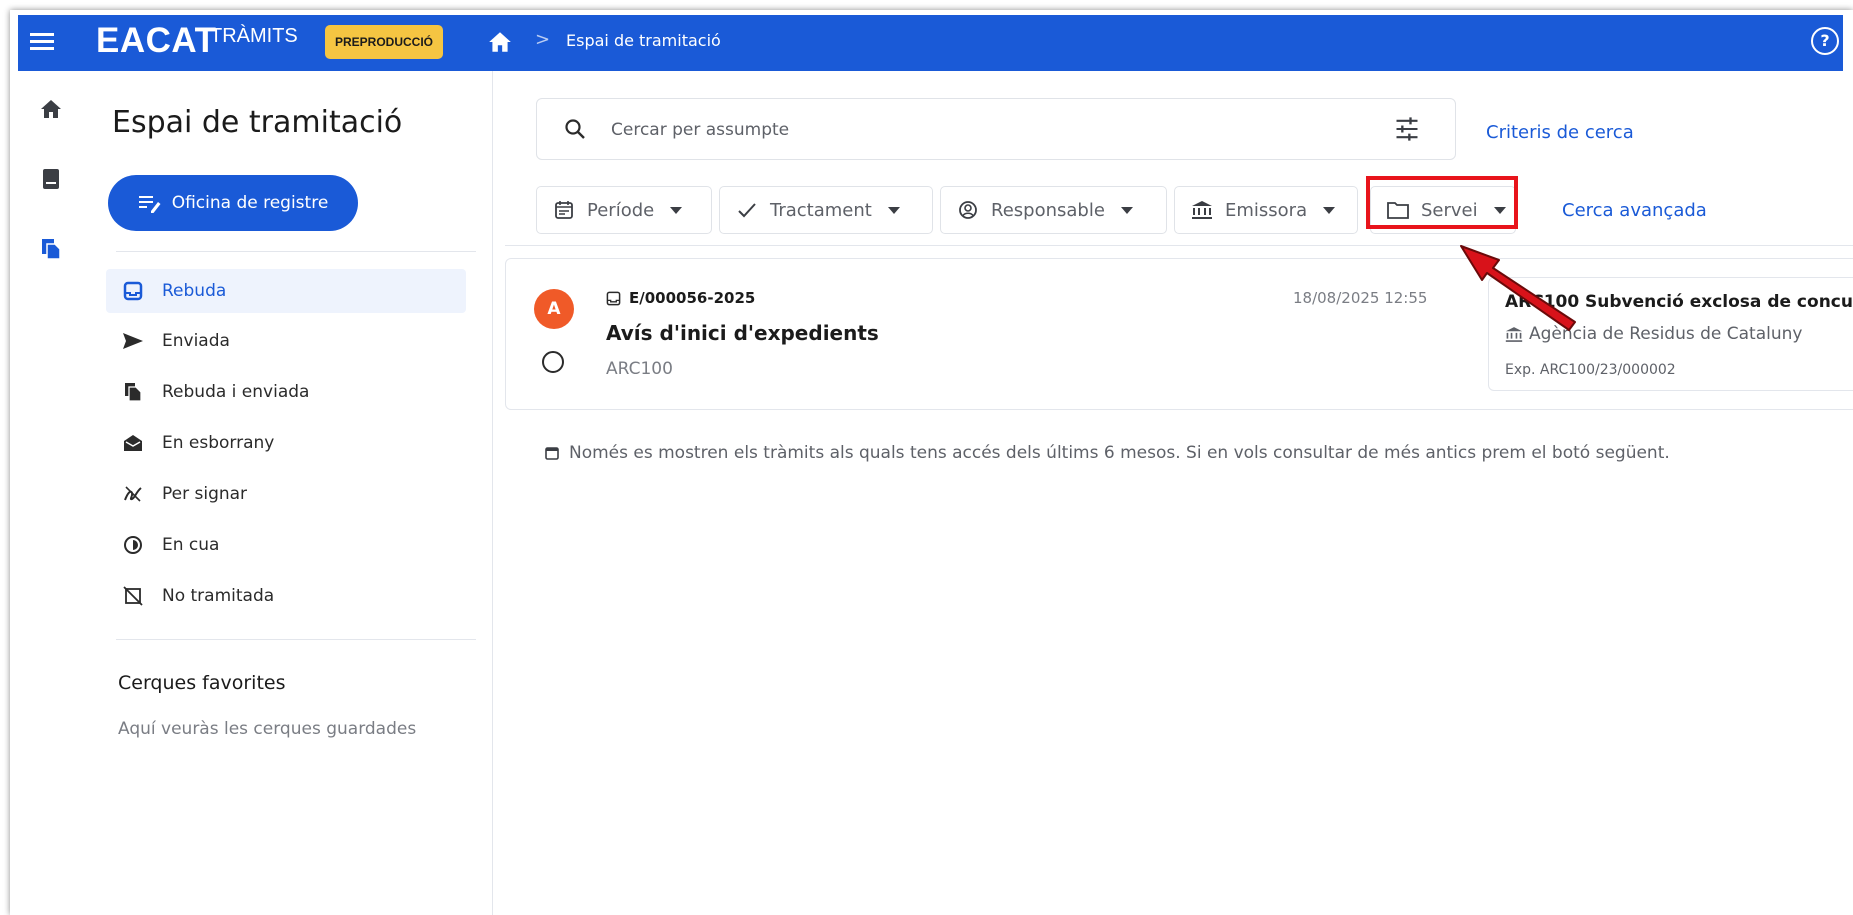  I want to click on filter-label: Tractament, so click(821, 210).